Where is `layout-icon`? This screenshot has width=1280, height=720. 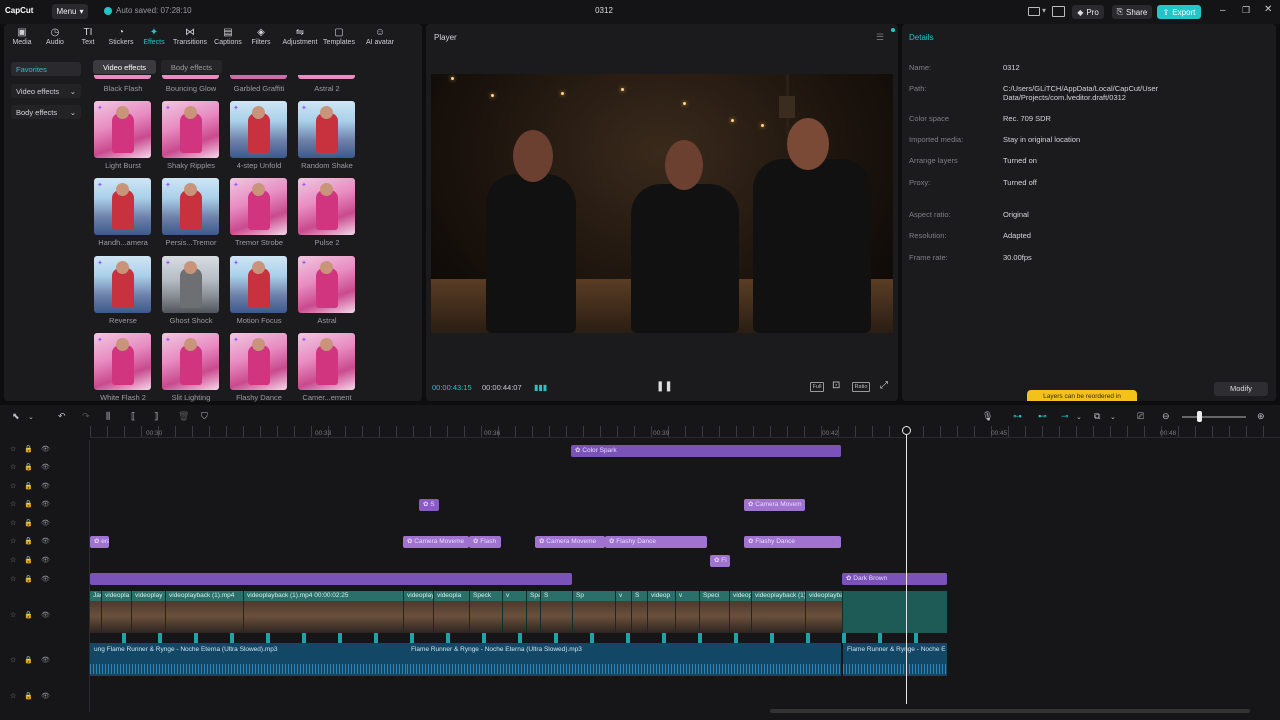
layout-icon is located at coordinates (1034, 11).